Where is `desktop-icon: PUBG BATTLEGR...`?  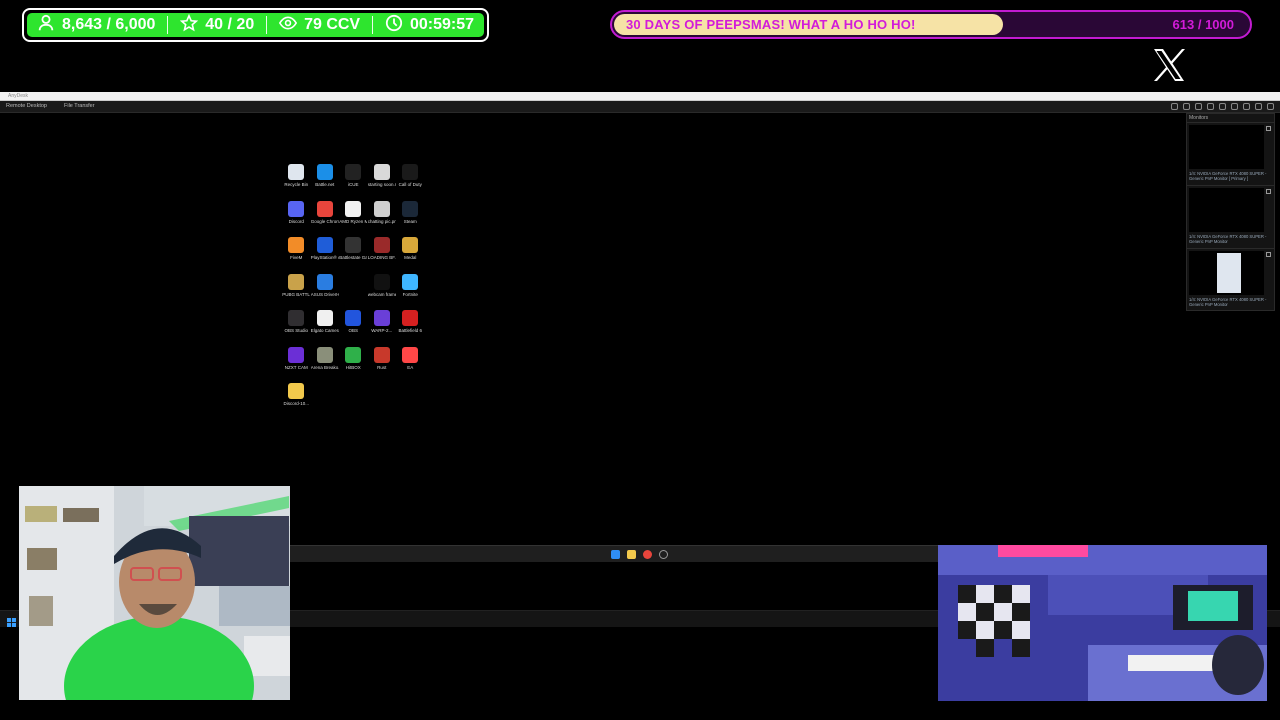 desktop-icon: PUBG BATTLEGR... is located at coordinates (296, 292).